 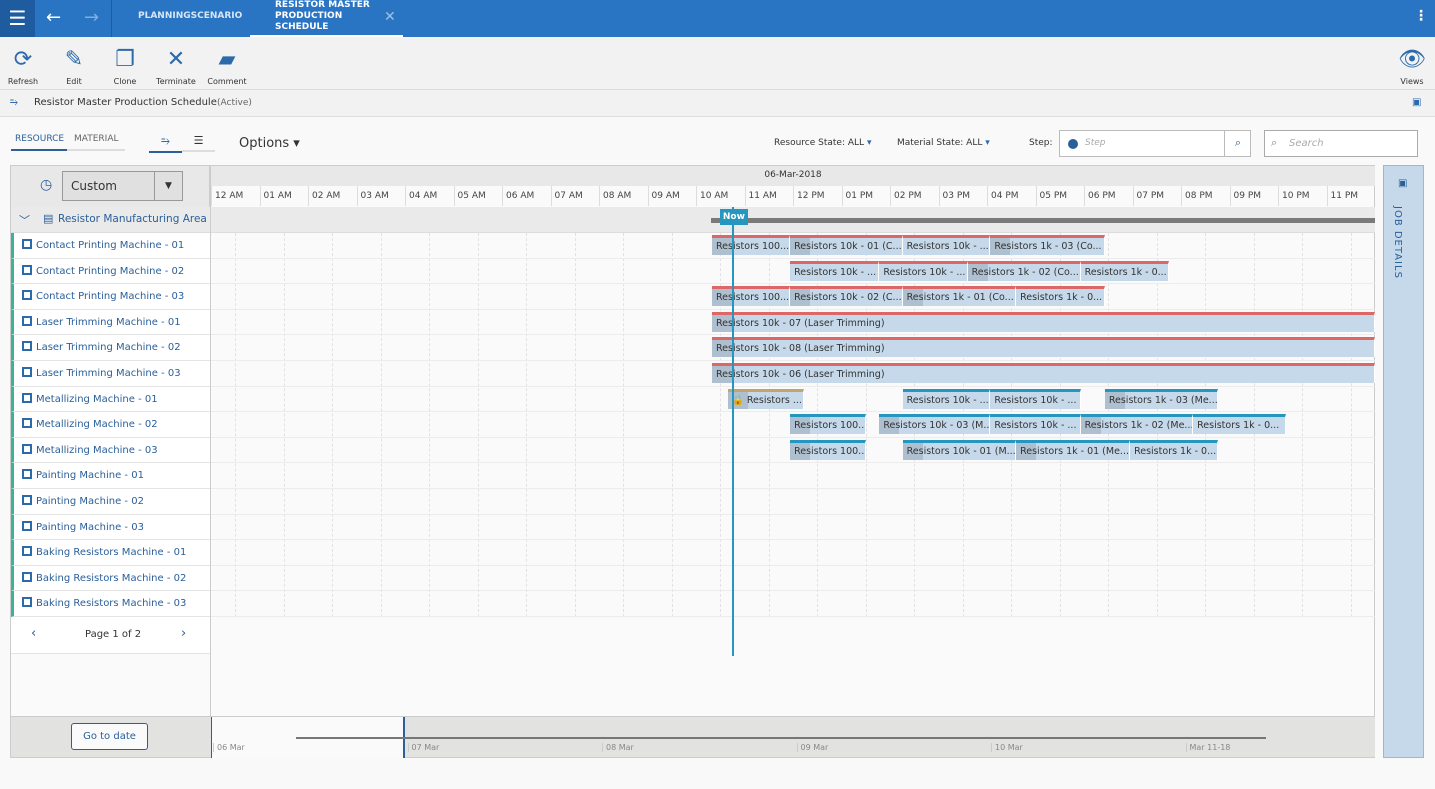 I want to click on job-bar: Resistors 10k - 07 (Laser Trimming), so click(x=1043, y=321).